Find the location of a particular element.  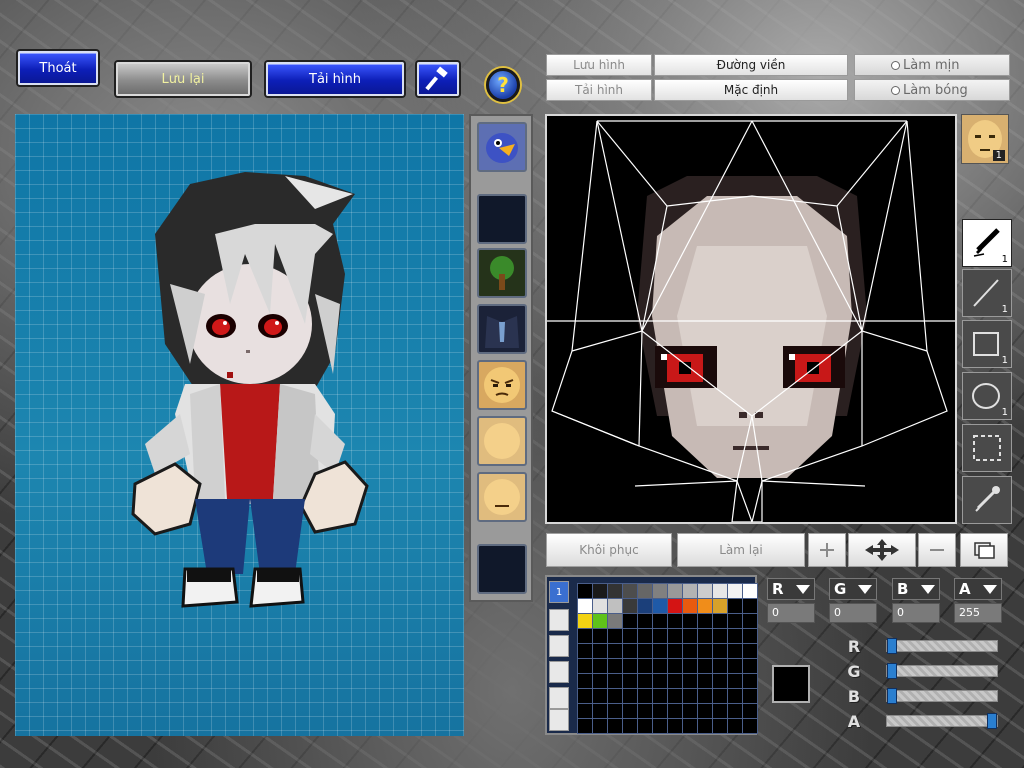

load-image-button: Tải hình is located at coordinates (599, 90).